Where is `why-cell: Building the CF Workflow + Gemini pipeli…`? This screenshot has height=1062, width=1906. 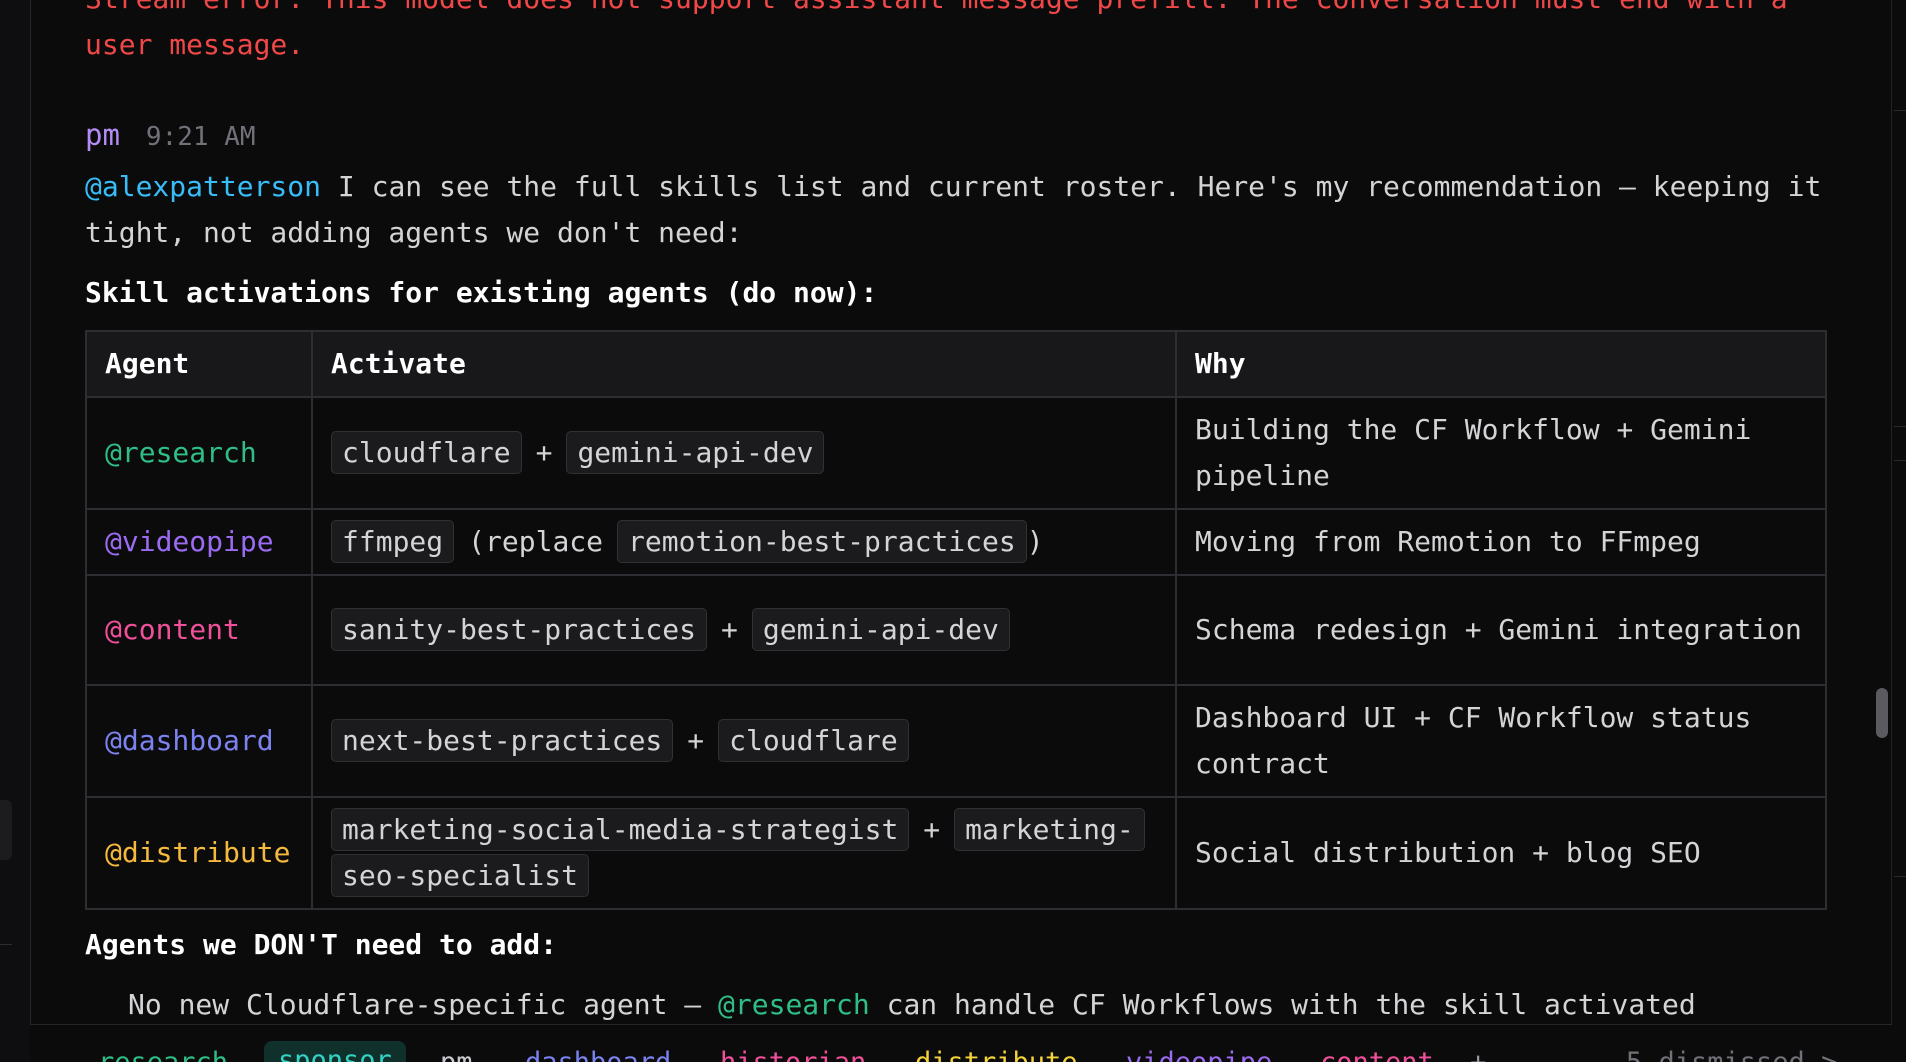 why-cell: Building the CF Workflow + Gemini pipeli… is located at coordinates (1501, 453).